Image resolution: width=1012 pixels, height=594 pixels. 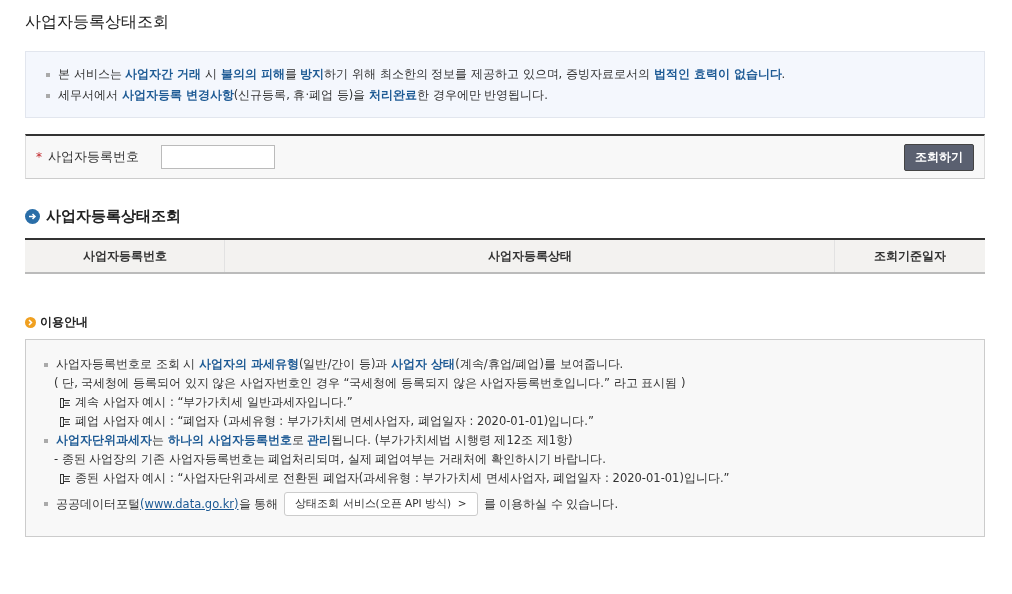 What do you see at coordinates (303, 95) in the screenshot?
I see `notice-text: 세무서에서 사업자등록 변경사항(신규등록, 휴·폐업 등)을 처리완료한 경우에만 반영됩니다.` at bounding box center [303, 95].